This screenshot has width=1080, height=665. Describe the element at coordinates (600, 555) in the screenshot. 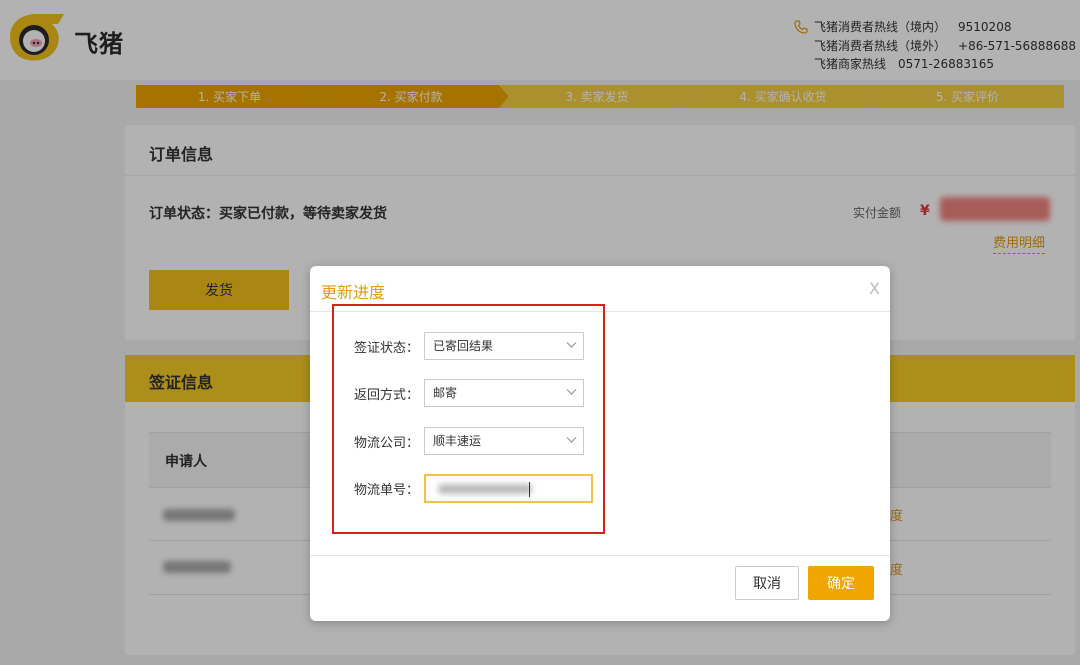

I see `divider` at that location.